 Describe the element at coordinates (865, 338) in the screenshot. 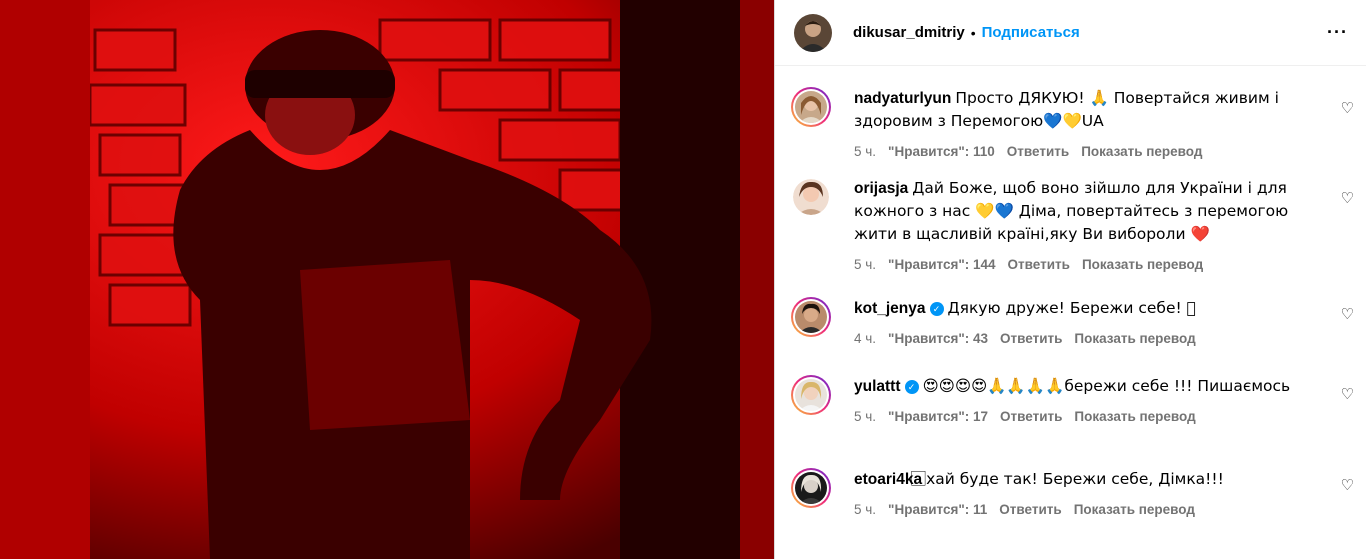

I see `comment-time: 4 ч.` at that location.